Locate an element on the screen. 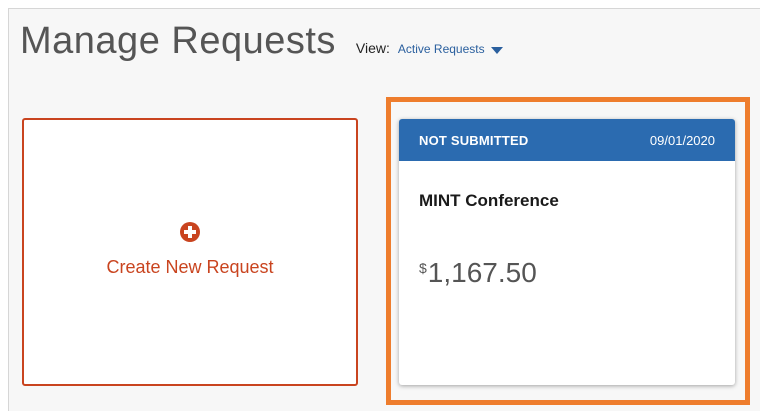 This screenshot has height=411, width=761. create-new-request-label: Create New Request is located at coordinates (190, 267).